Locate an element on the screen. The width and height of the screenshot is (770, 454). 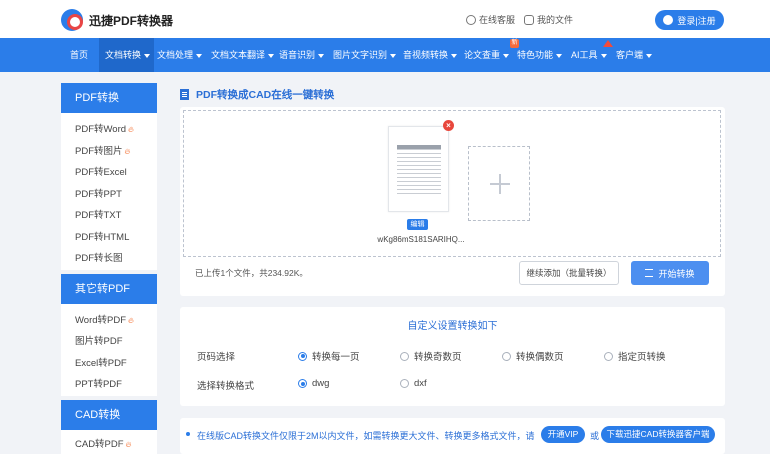
online-service-label: 在线客服 is located at coordinates (497, 20).